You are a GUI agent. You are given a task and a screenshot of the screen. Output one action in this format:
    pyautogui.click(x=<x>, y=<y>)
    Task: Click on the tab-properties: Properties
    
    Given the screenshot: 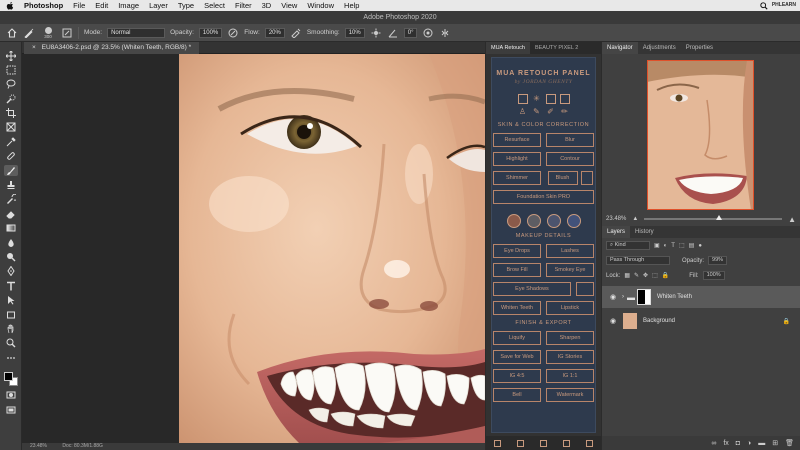 What is the action you would take?
    pyautogui.click(x=699, y=48)
    